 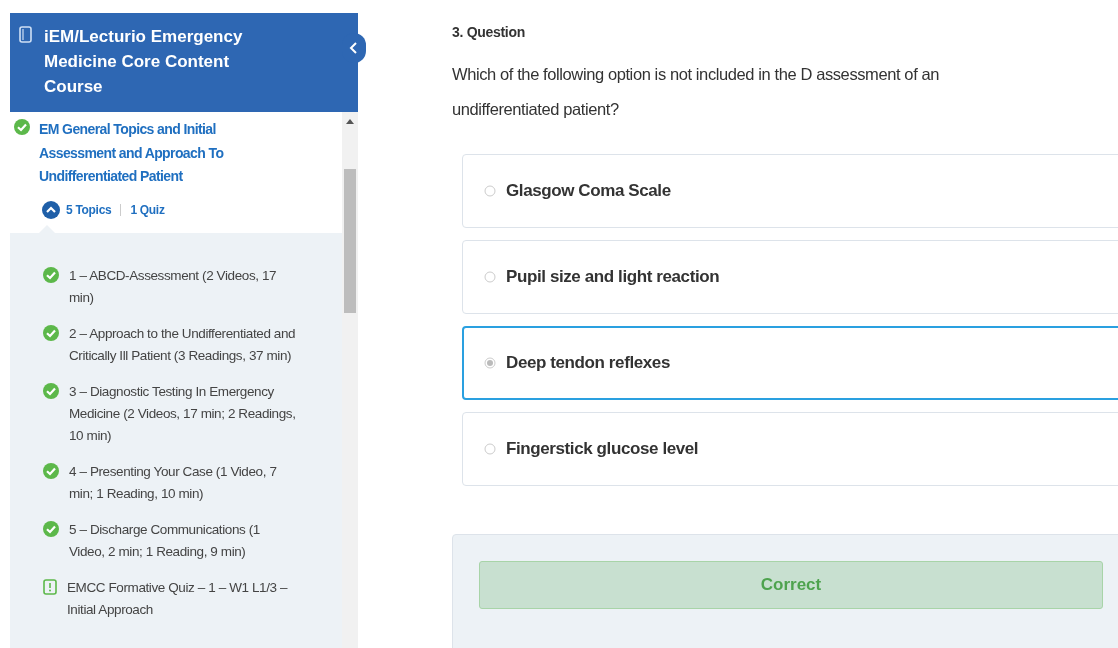 I want to click on book-icon, so click(x=25, y=34).